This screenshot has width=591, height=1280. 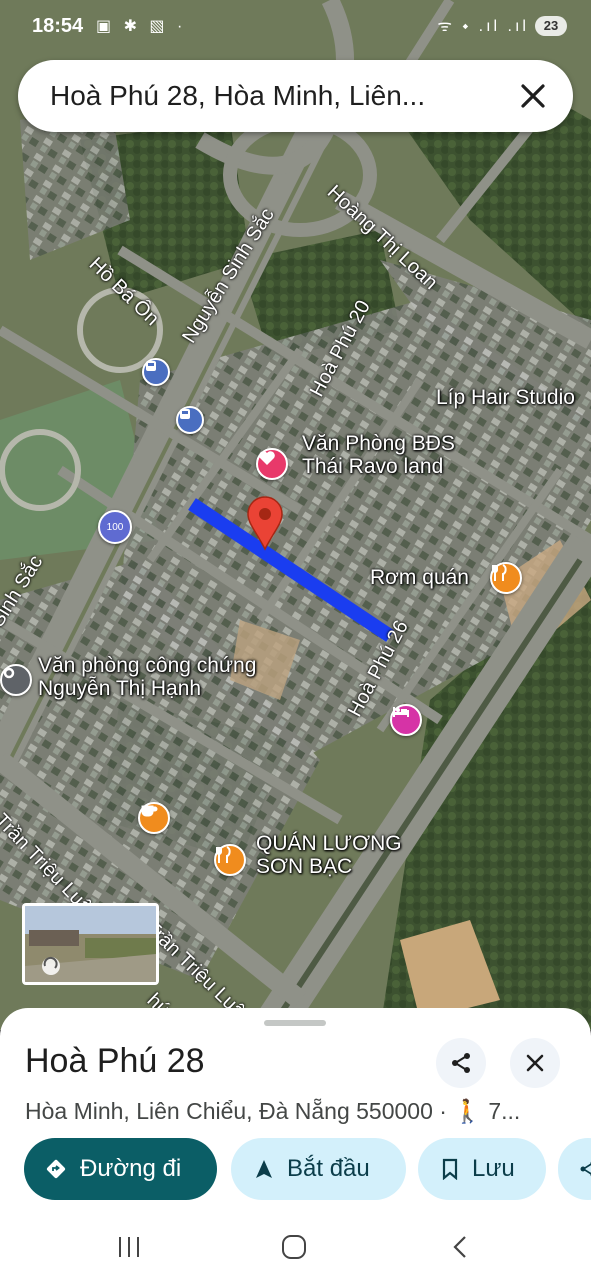 I want to click on start-label: Bắt đầu, so click(x=328, y=1168).